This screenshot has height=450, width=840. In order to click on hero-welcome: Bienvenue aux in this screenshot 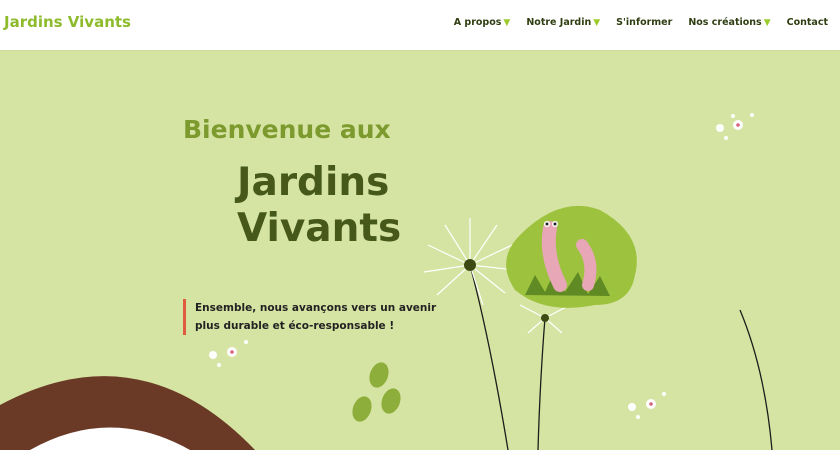, I will do `click(287, 129)`.